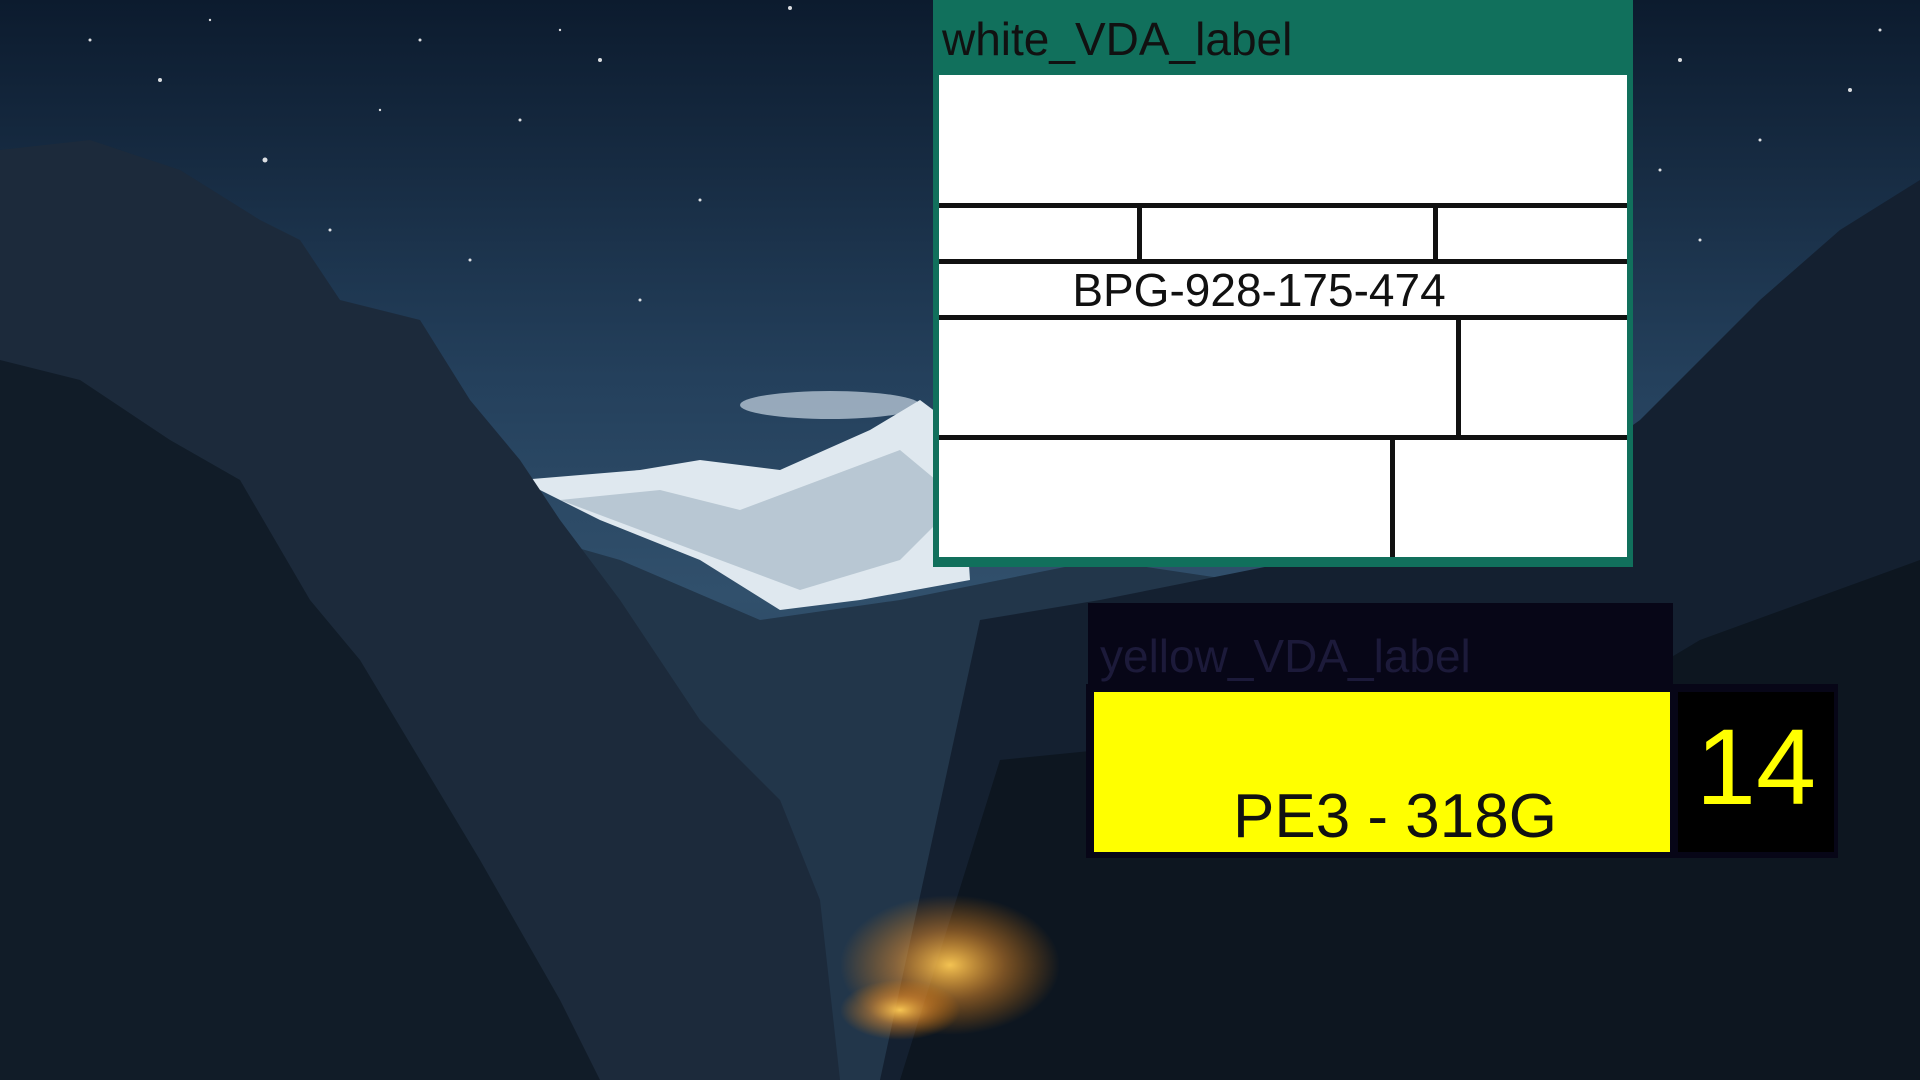 The height and width of the screenshot is (1080, 1920). I want to click on window-title: yellow_VDA_label, so click(1285, 656).